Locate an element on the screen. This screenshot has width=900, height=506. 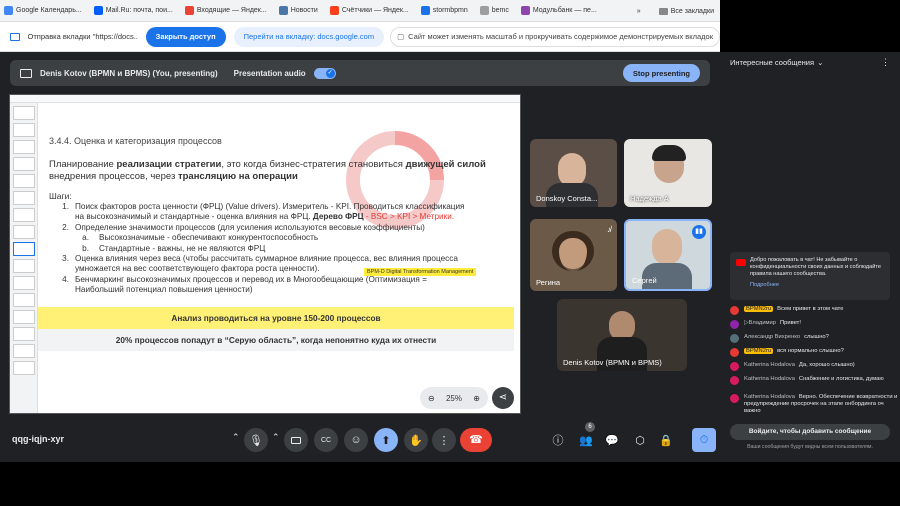
steps-title: Шаги: is located at coordinates (60, 196).